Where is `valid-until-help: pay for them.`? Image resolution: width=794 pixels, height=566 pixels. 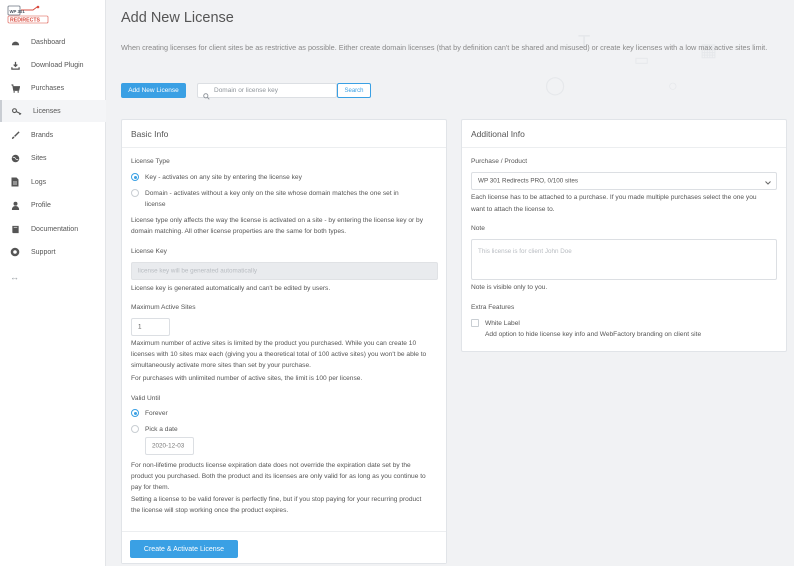
valid-until-help: pay for them. is located at coordinates (150, 487).